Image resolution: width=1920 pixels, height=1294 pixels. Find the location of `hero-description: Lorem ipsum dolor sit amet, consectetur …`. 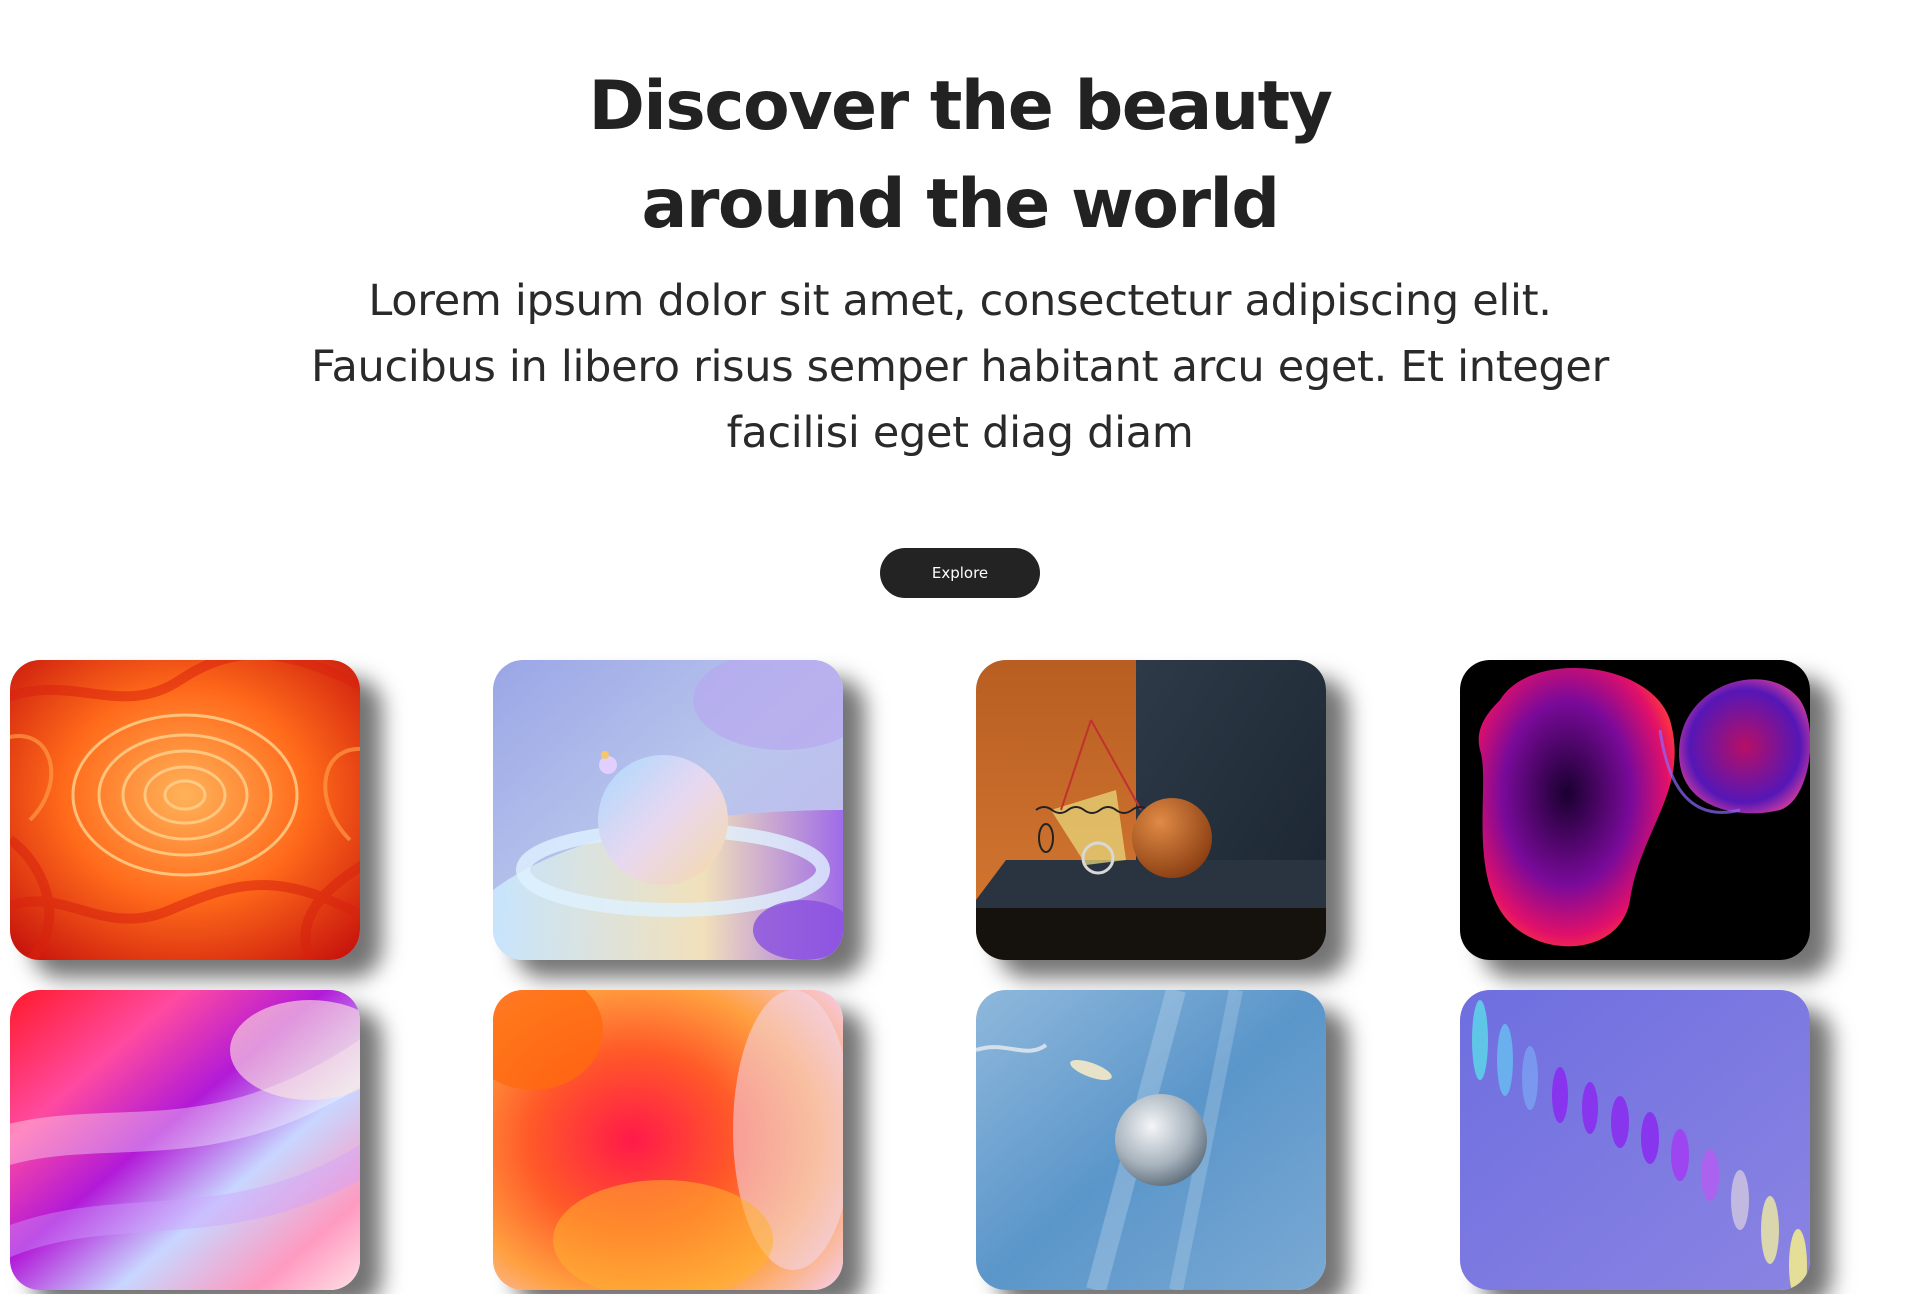

hero-description: Lorem ipsum dolor sit amet, consectetur … is located at coordinates (960, 367).